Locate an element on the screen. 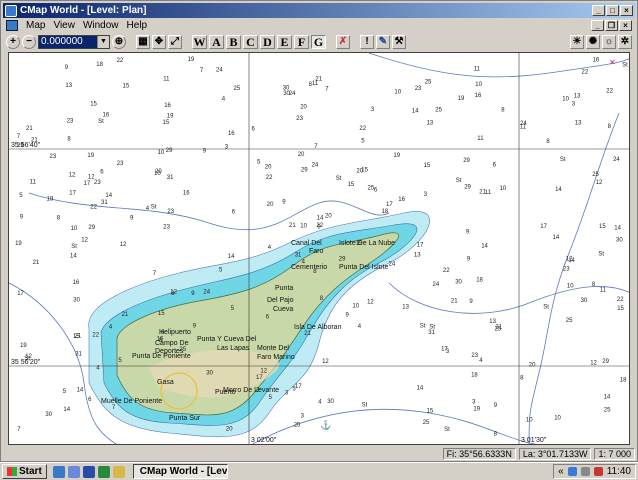  tools-icon: ⚒ is located at coordinates (399, 42).